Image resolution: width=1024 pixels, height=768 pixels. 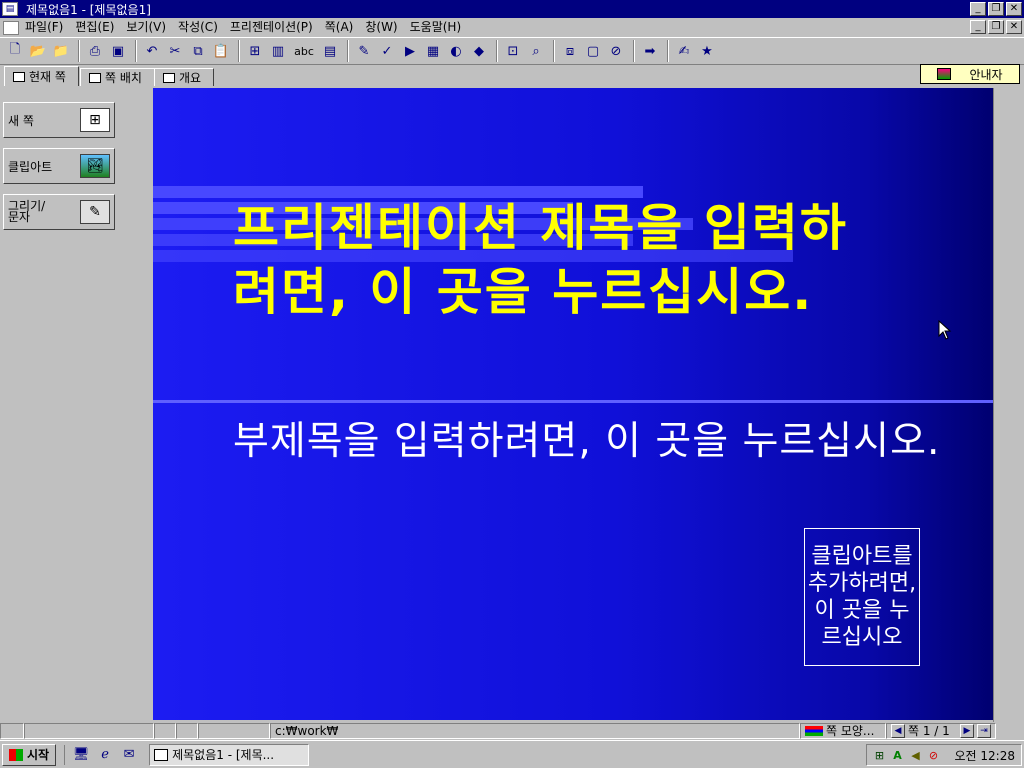 I want to click on guide-button: 안내자, so click(x=970, y=74).